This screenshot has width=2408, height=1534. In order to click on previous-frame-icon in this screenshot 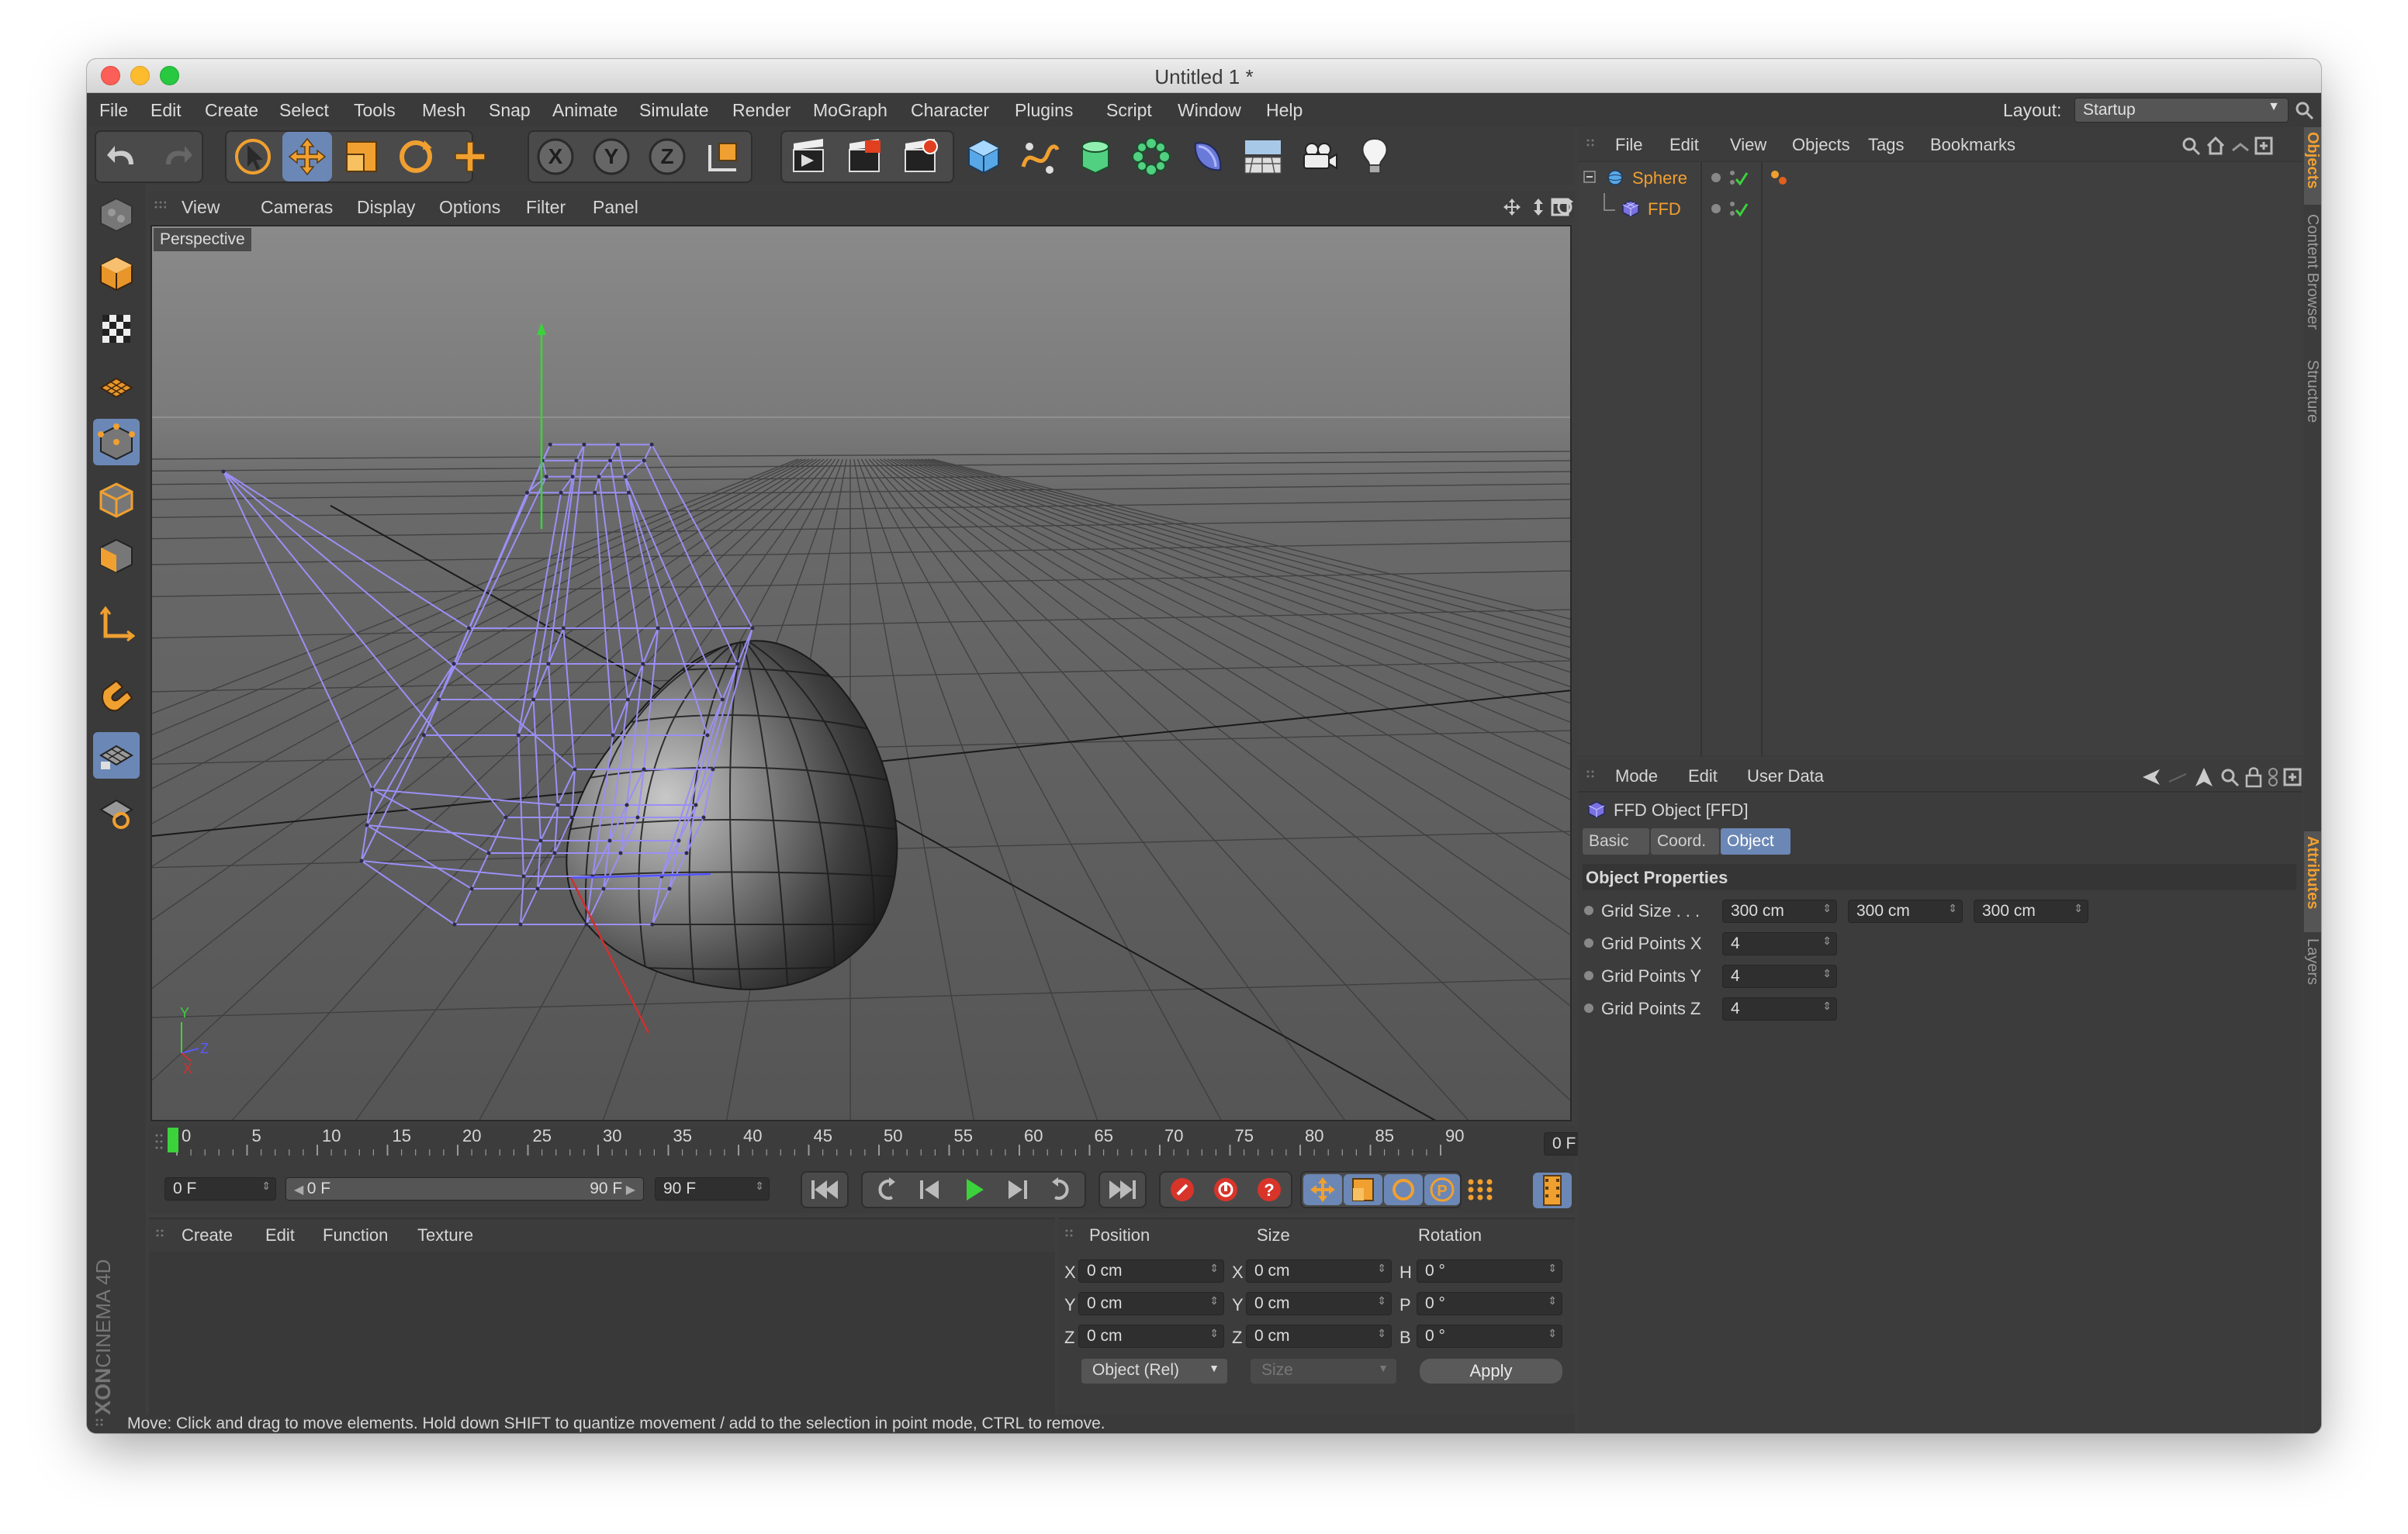, I will do `click(930, 1190)`.